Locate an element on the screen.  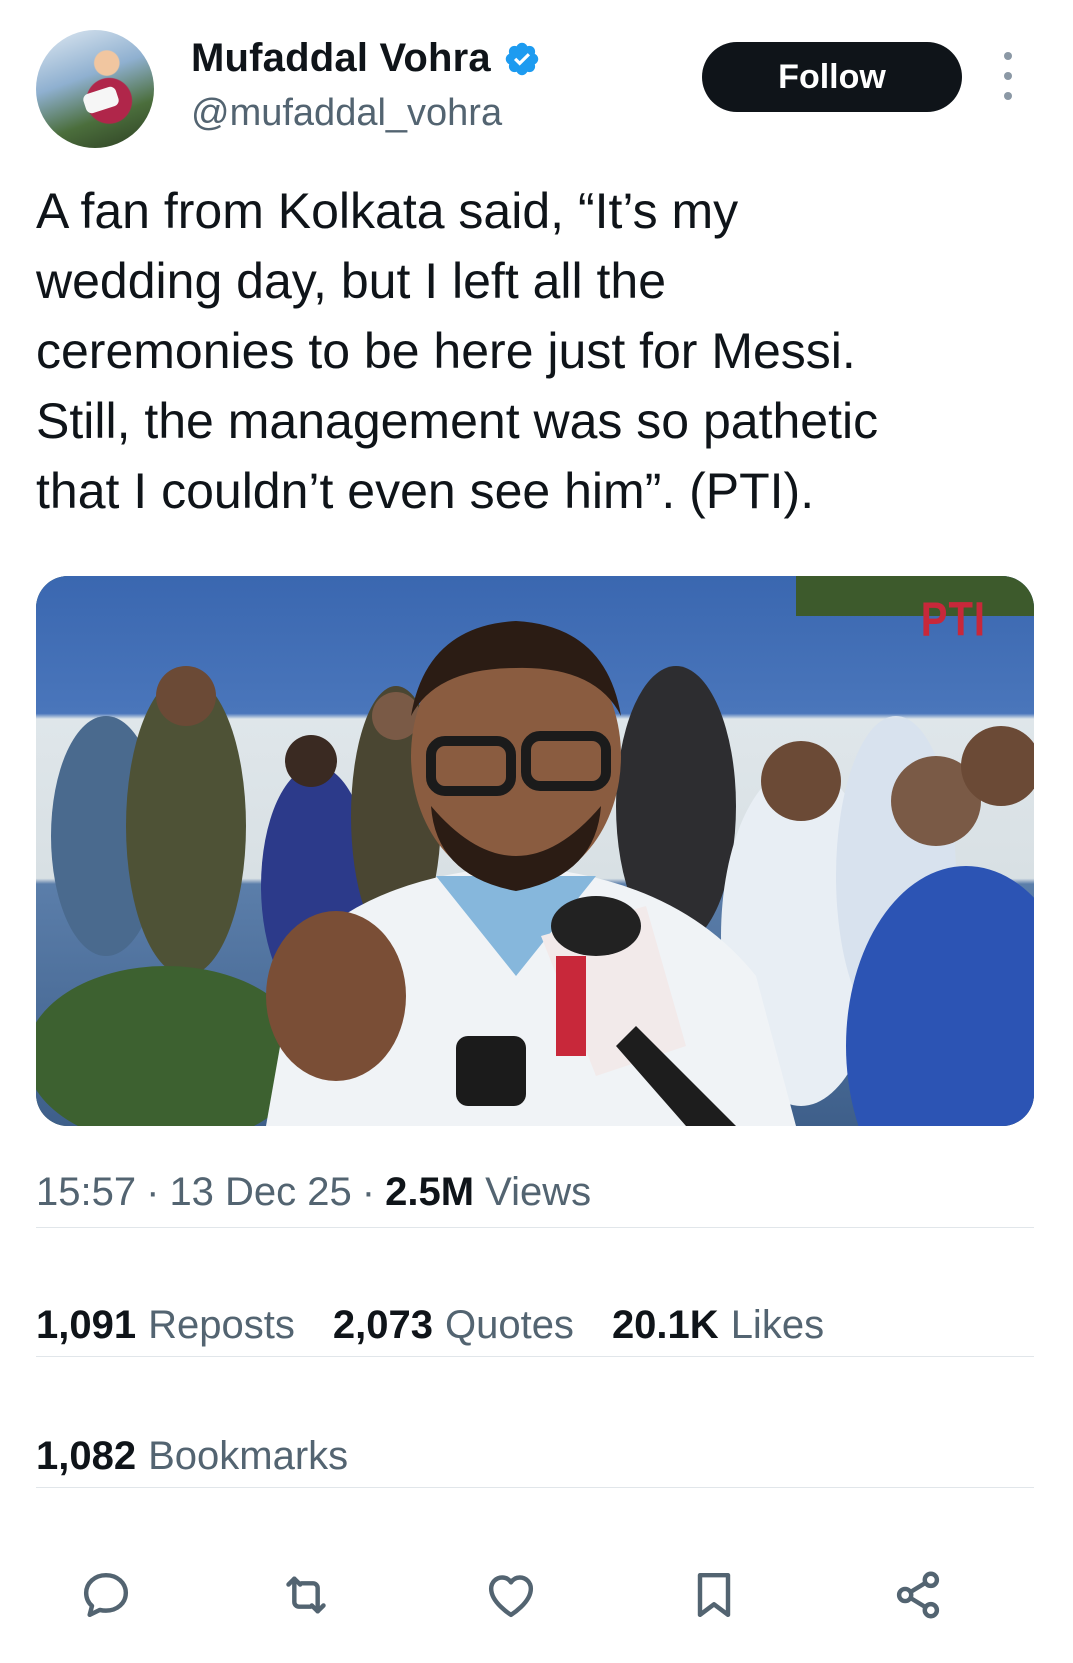
bookmarks-stats: 1,082 Bookmarks is located at coordinates (192, 1456).